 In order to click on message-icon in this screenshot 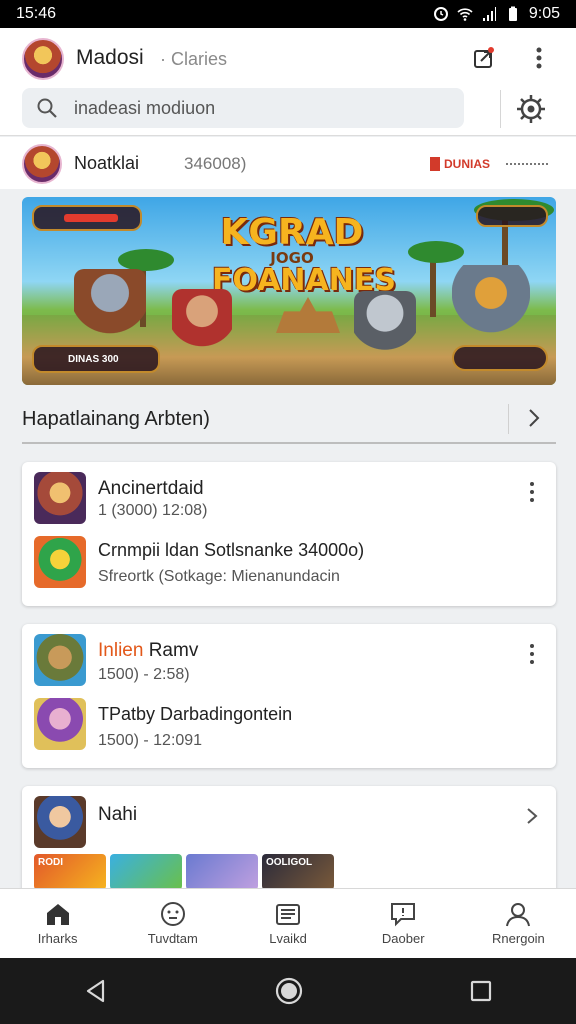, I will do `click(403, 915)`.